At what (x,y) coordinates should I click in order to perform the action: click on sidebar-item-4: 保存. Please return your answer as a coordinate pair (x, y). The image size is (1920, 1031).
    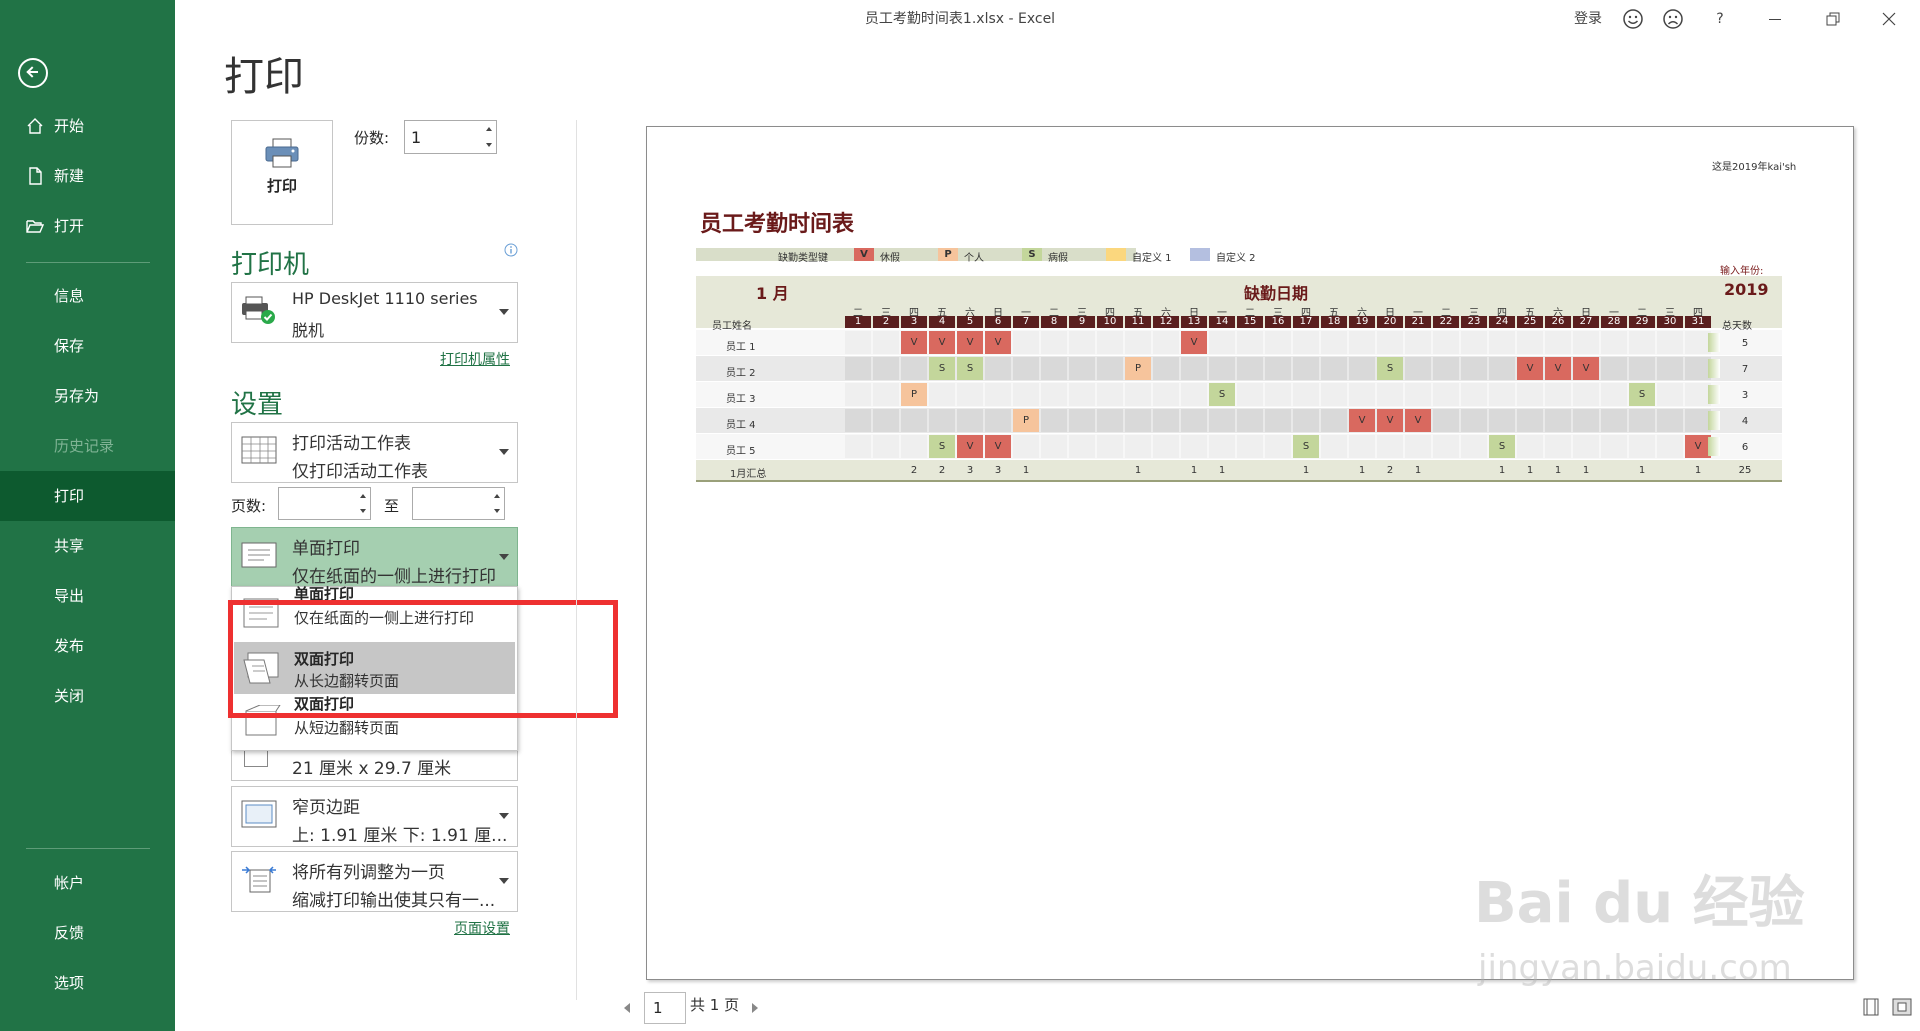
    Looking at the image, I should click on (87, 346).